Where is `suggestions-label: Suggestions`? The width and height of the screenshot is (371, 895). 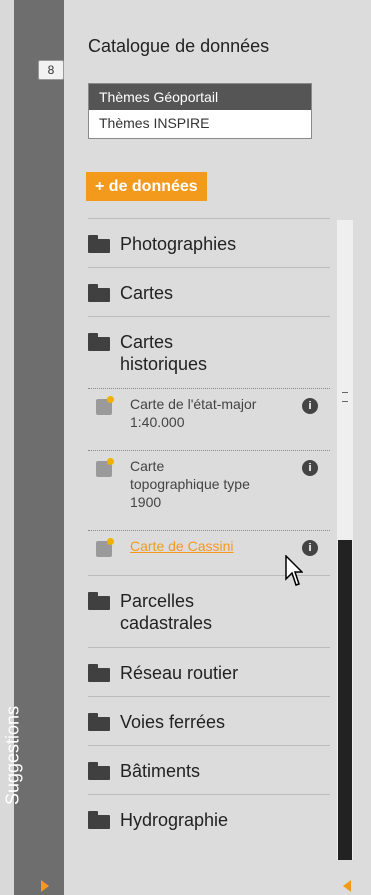
suggestions-label: Suggestions is located at coordinates (12, 755).